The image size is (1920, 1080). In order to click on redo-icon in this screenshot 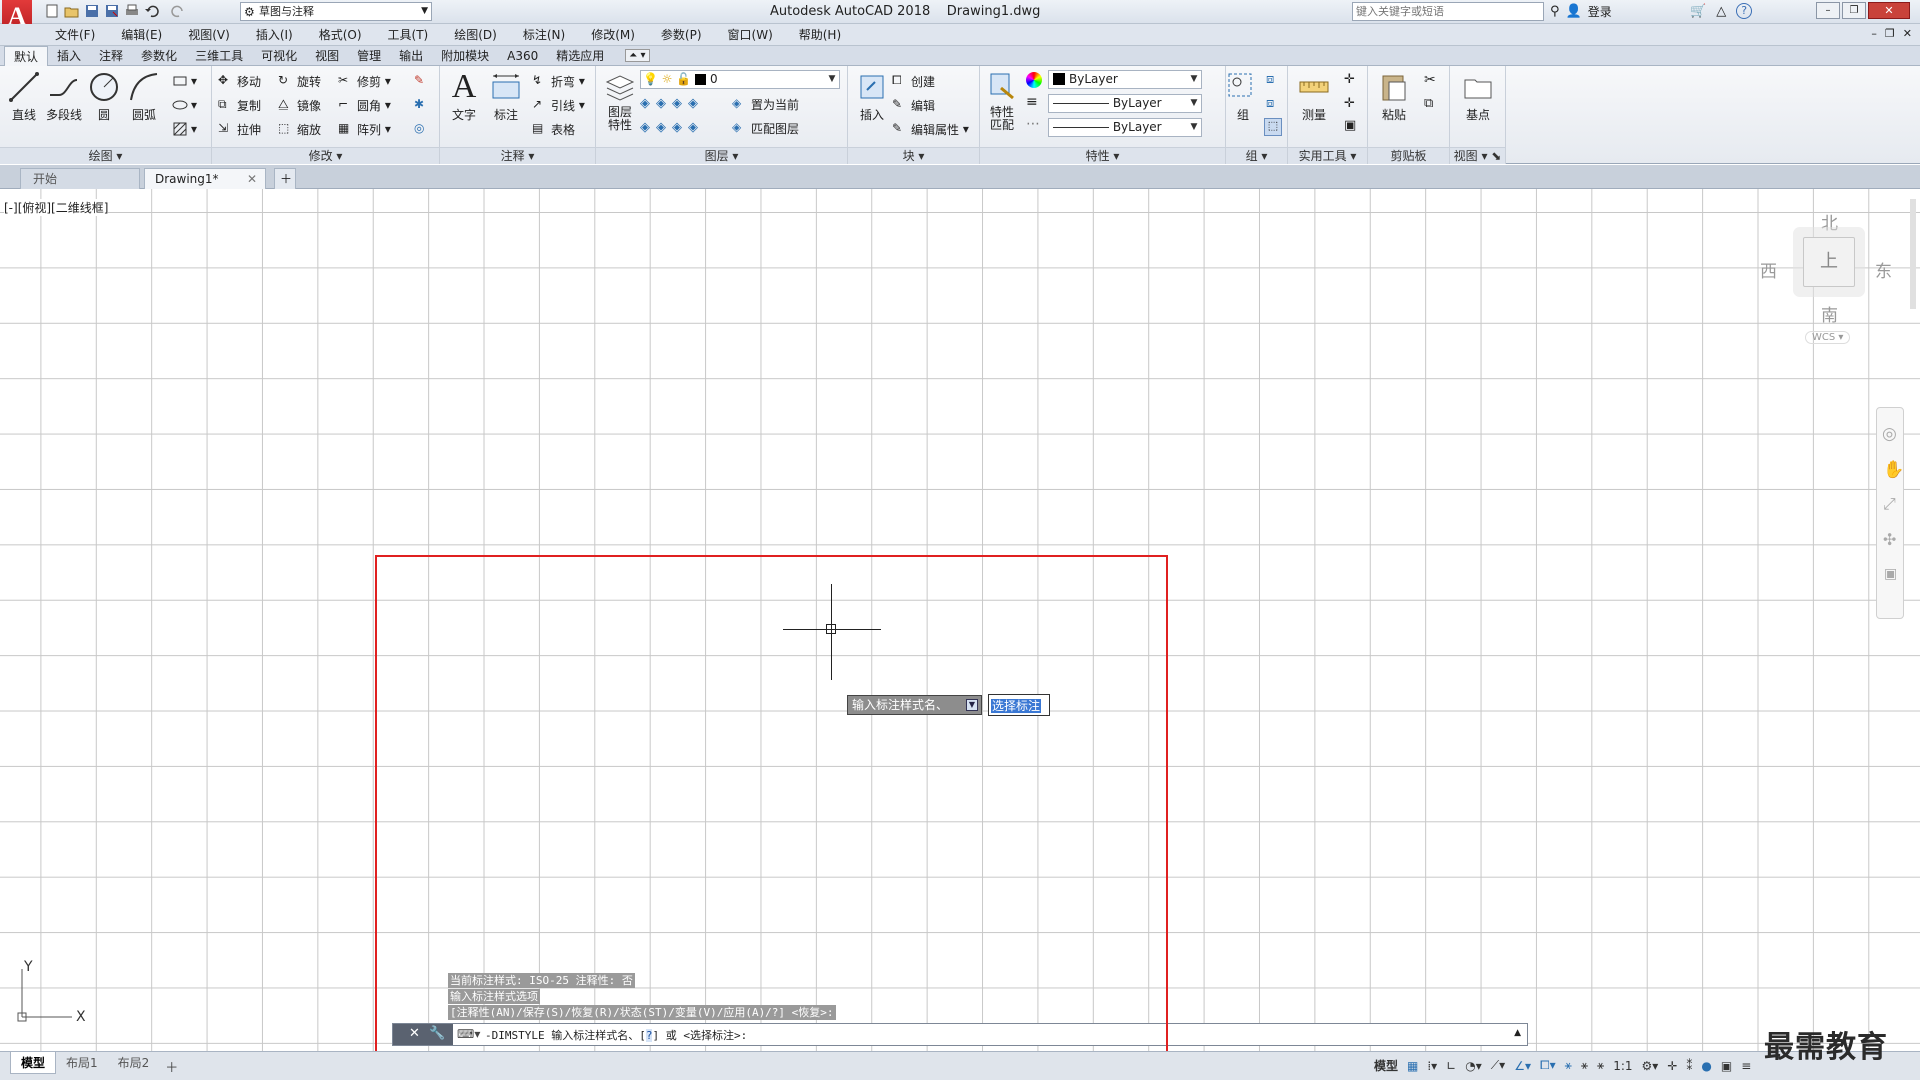, I will do `click(178, 11)`.